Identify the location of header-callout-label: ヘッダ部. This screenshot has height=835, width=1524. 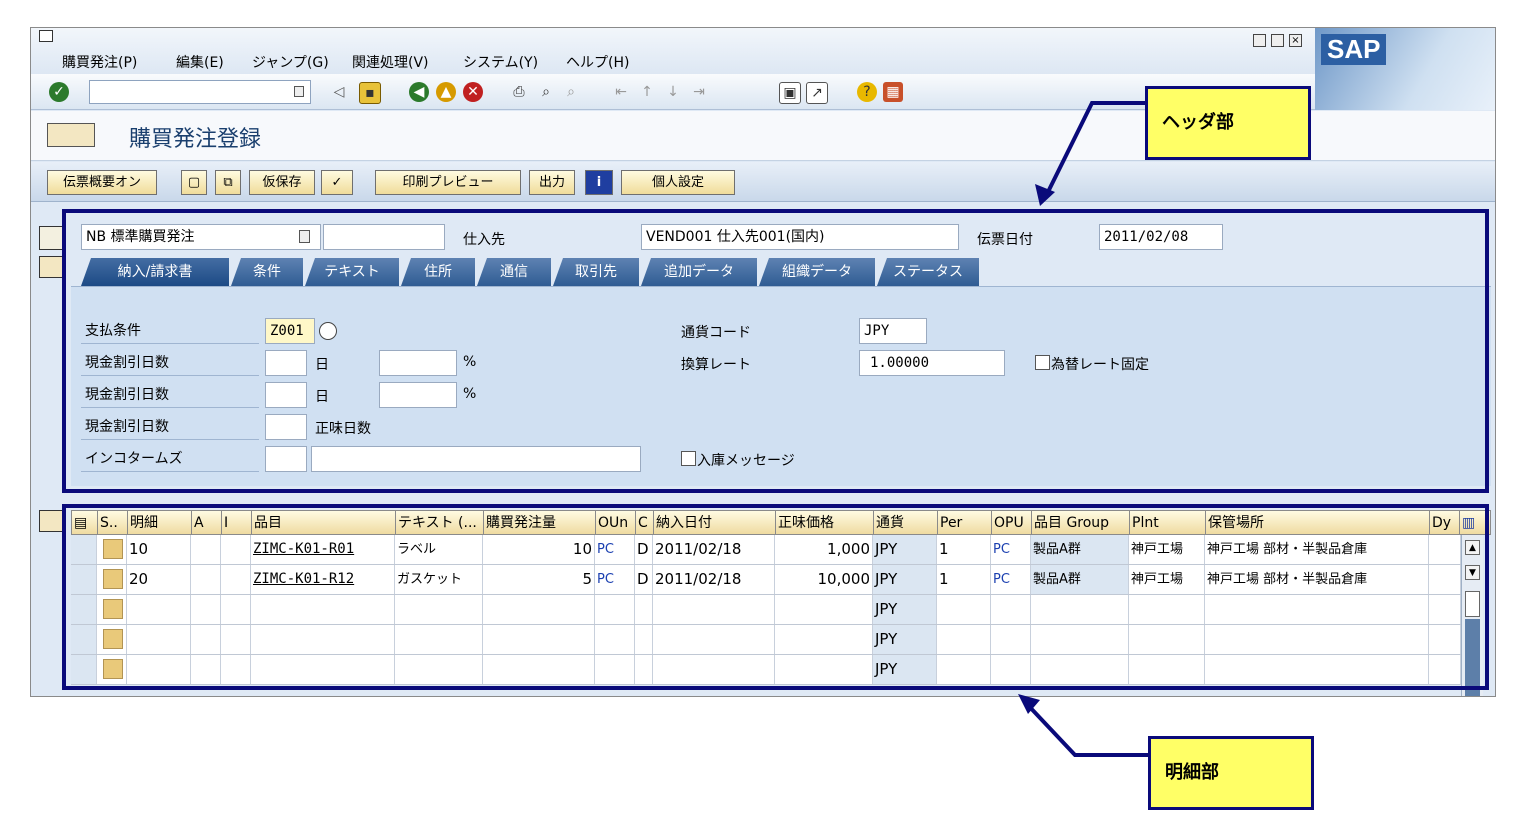
(1198, 122).